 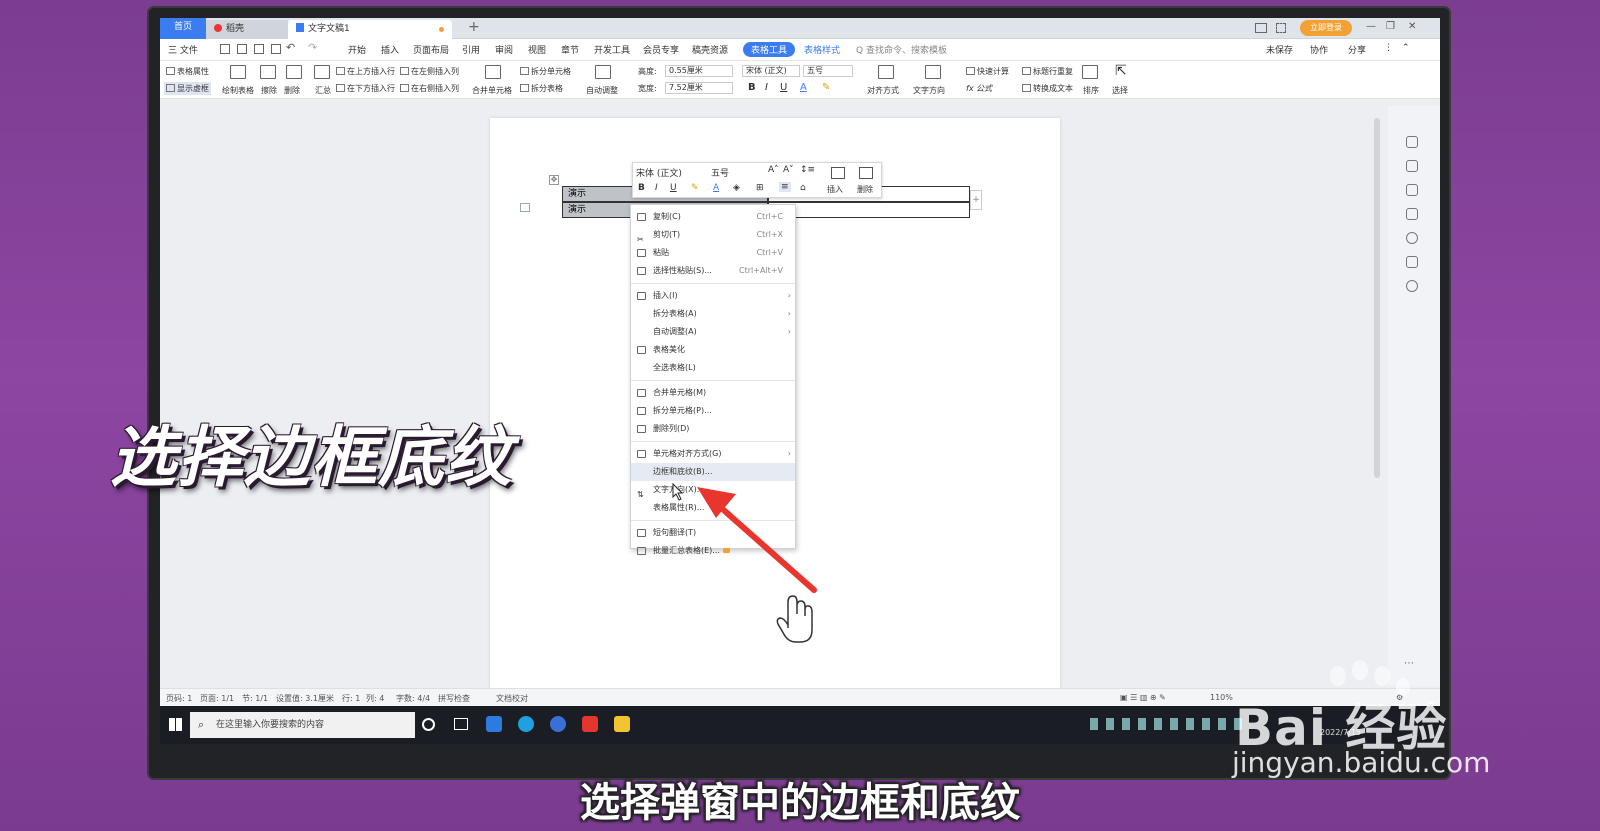 I want to click on overlay-caption: 选择边框底纹, so click(x=311, y=457).